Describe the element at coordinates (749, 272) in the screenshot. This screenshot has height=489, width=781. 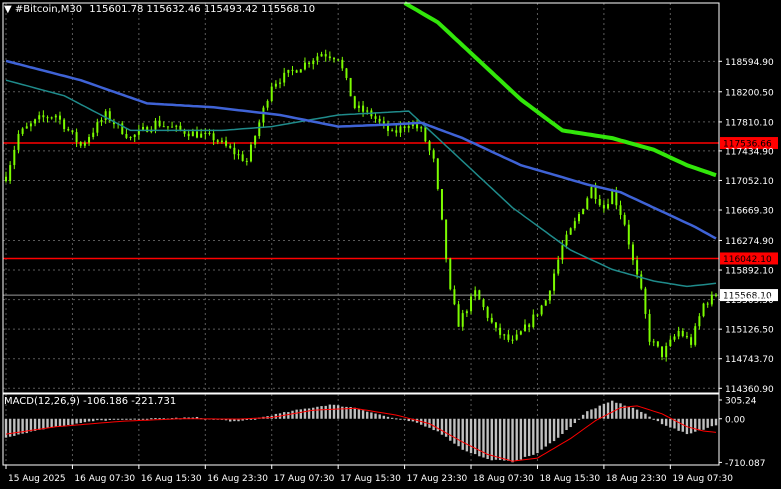
I see `price-tick-label: 115892.10` at that location.